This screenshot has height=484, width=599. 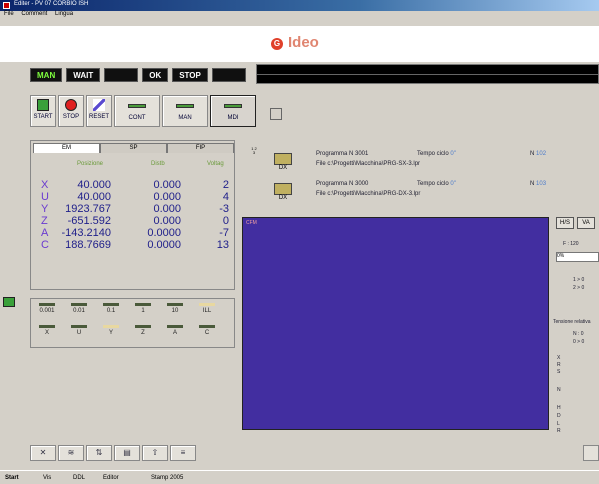 I want to click on title-bar: Editer - PV 07 CORBIO ISH, so click(x=299, y=5).